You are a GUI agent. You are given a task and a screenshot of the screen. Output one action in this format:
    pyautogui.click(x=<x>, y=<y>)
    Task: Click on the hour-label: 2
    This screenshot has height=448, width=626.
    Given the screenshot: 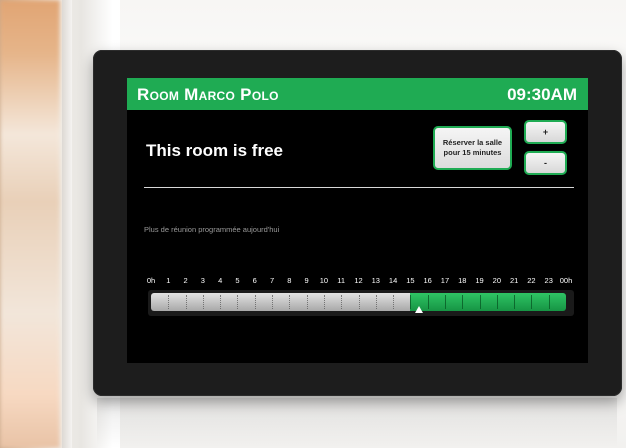 What is the action you would take?
    pyautogui.click(x=185, y=280)
    